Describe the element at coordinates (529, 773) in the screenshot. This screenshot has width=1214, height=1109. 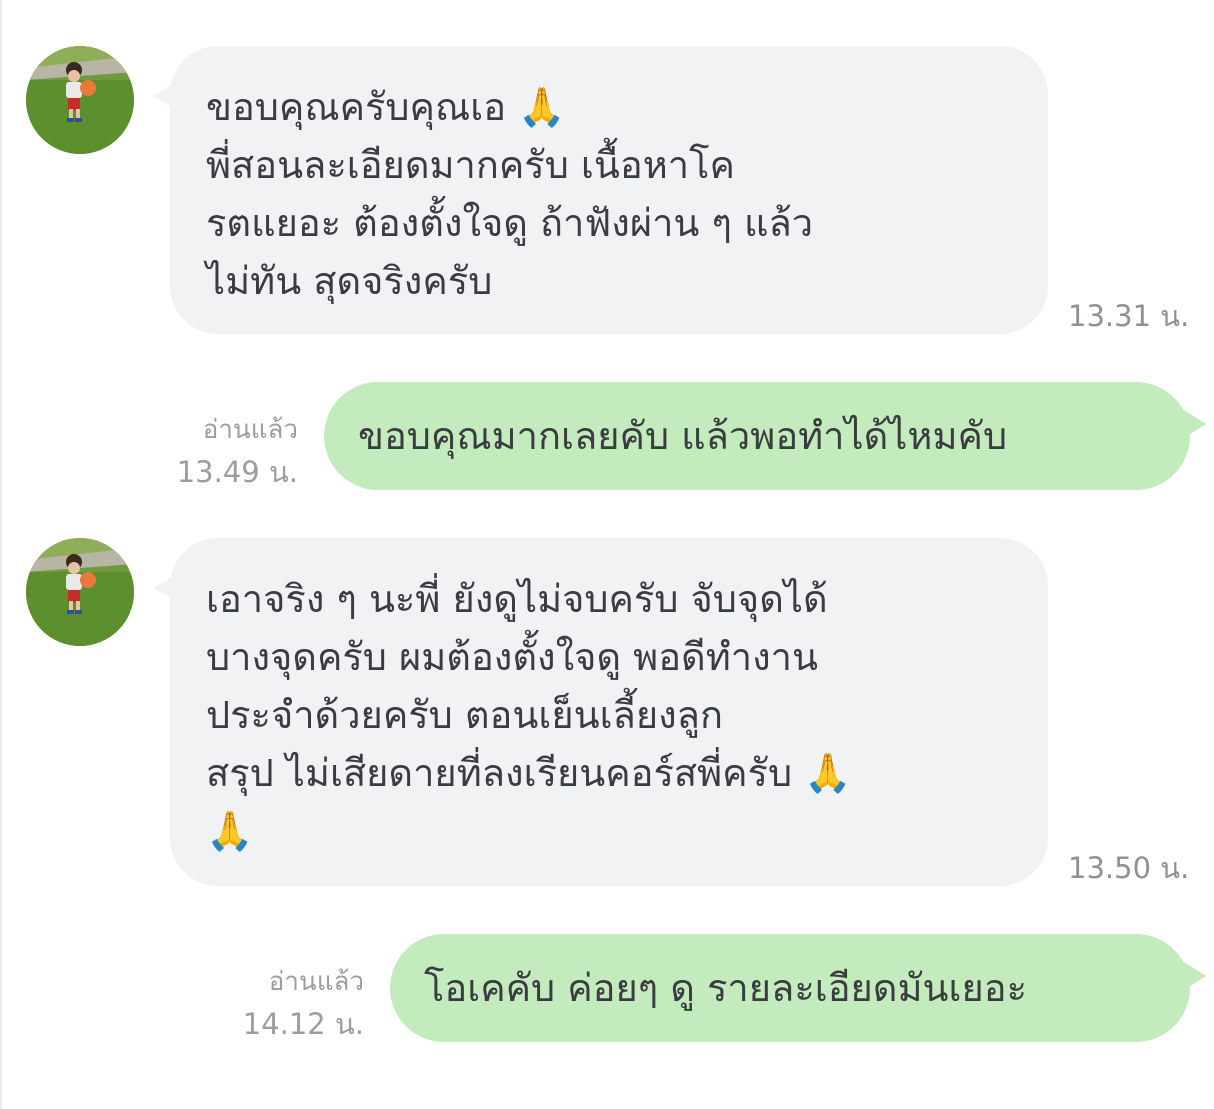
I see `message-text-line: สรุป ไม่เสียดายที่ลงเรียนคอร์สพี่ครับ 🙏` at that location.